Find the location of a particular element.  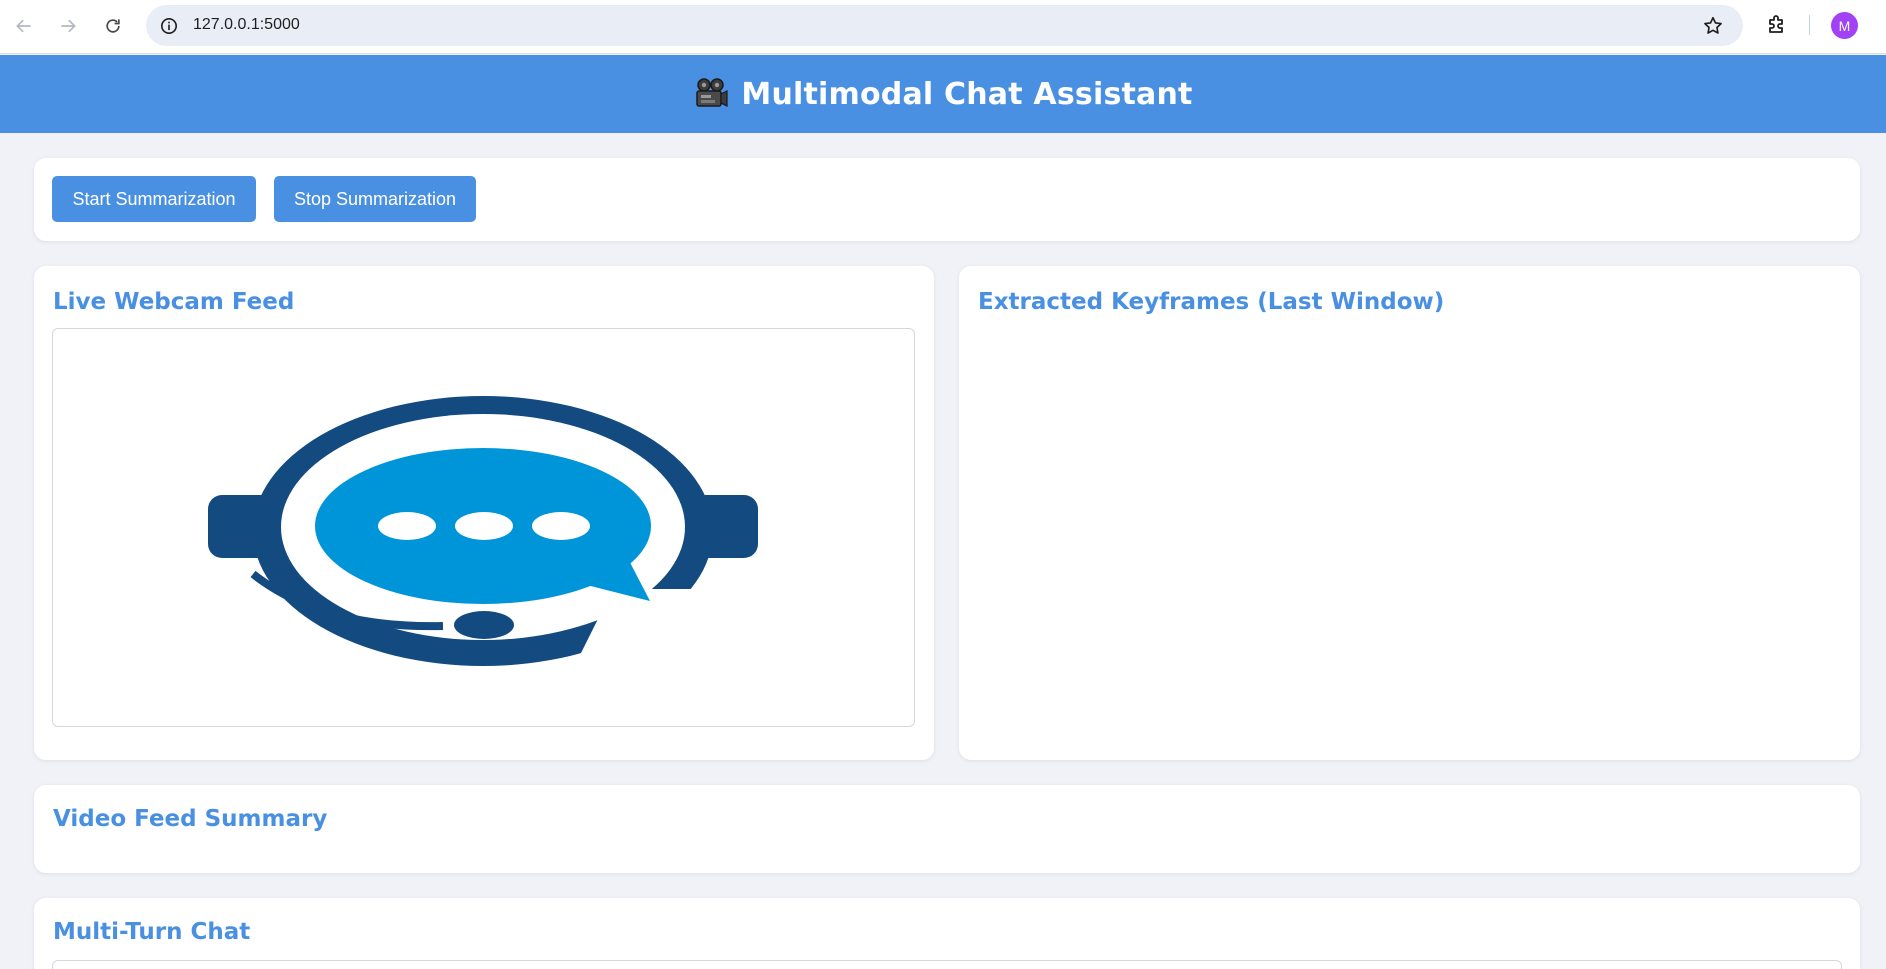

info-icon is located at coordinates (168, 25).